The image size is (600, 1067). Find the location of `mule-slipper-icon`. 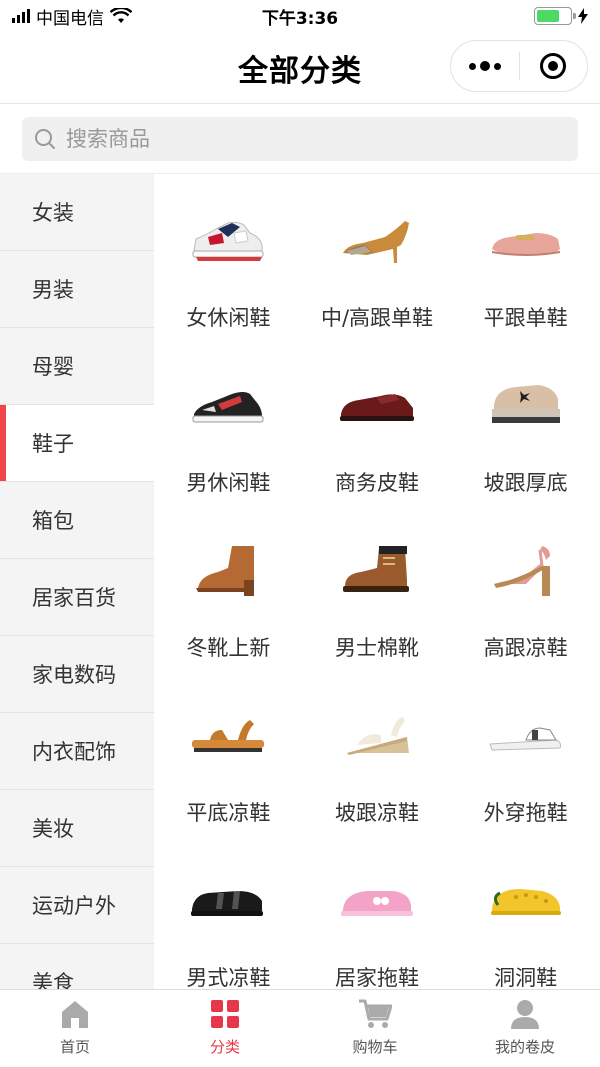

mule-slipper-icon is located at coordinates (524, 739).